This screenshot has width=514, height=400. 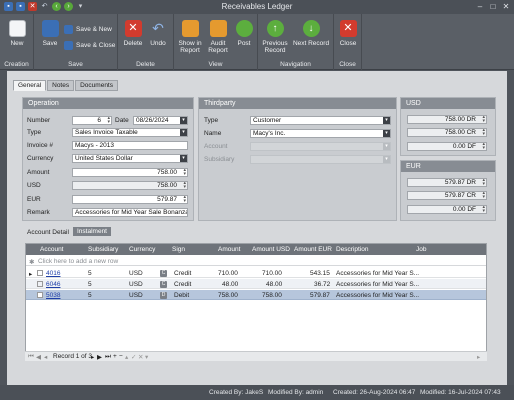 I want to click on edit-record-icon: ▴, so click(x=126, y=357).